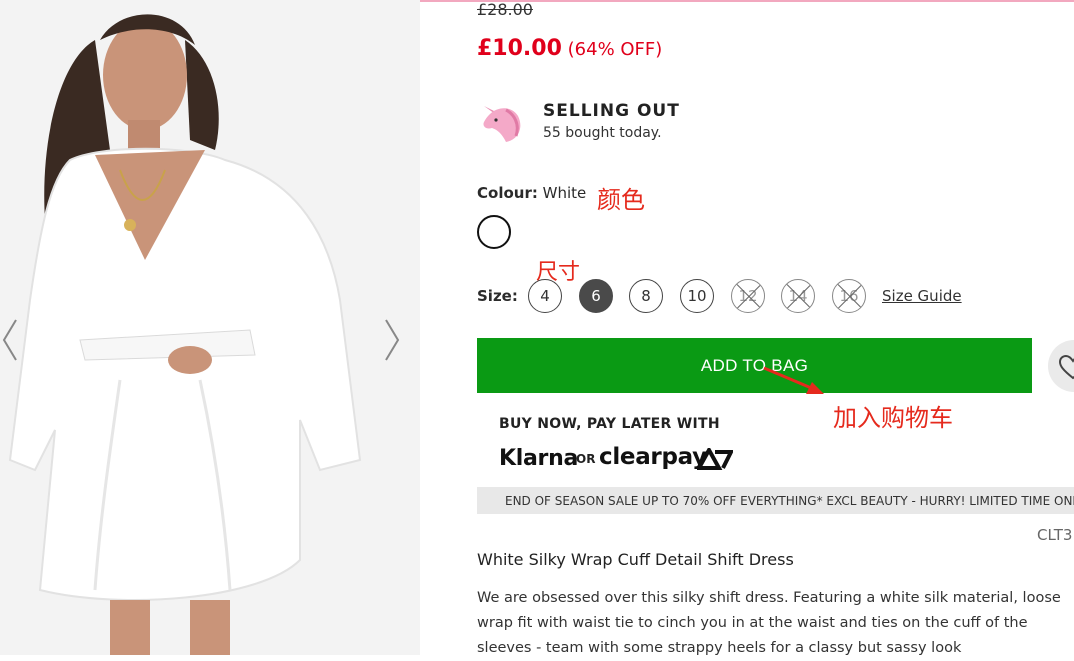 This screenshot has height=661, width=1074. I want to click on price-row: £10.00 (64% OFF), so click(569, 48).